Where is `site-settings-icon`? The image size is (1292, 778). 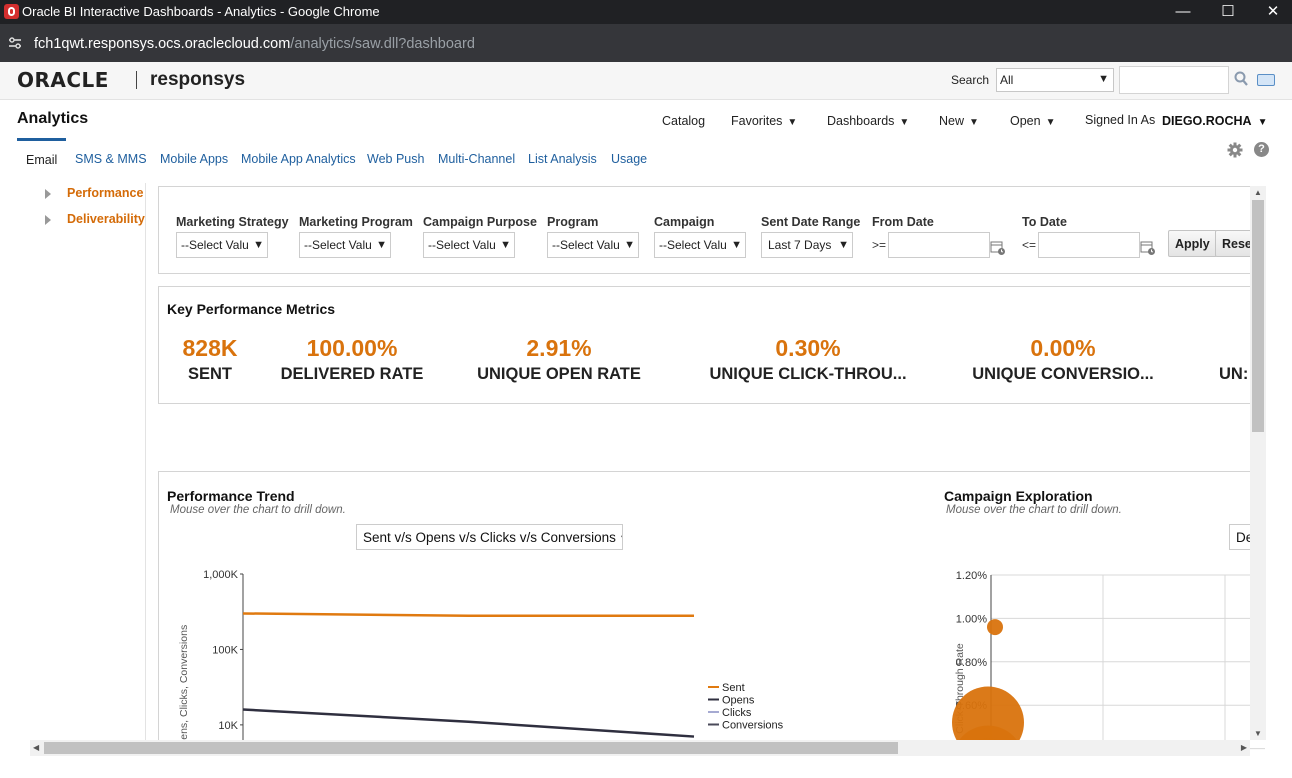 site-settings-icon is located at coordinates (15, 43).